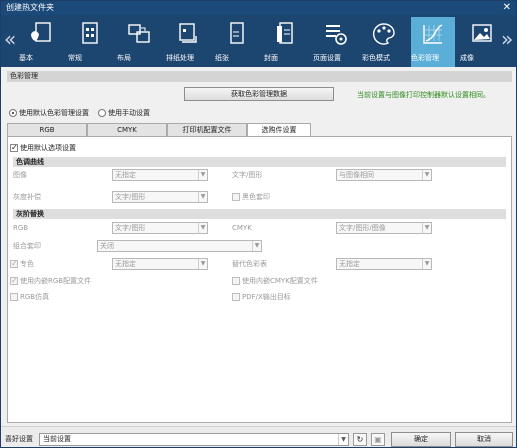 The width and height of the screenshot is (517, 448). What do you see at coordinates (57, 439) in the screenshot?
I see `select-value: 当前设置` at bounding box center [57, 439].